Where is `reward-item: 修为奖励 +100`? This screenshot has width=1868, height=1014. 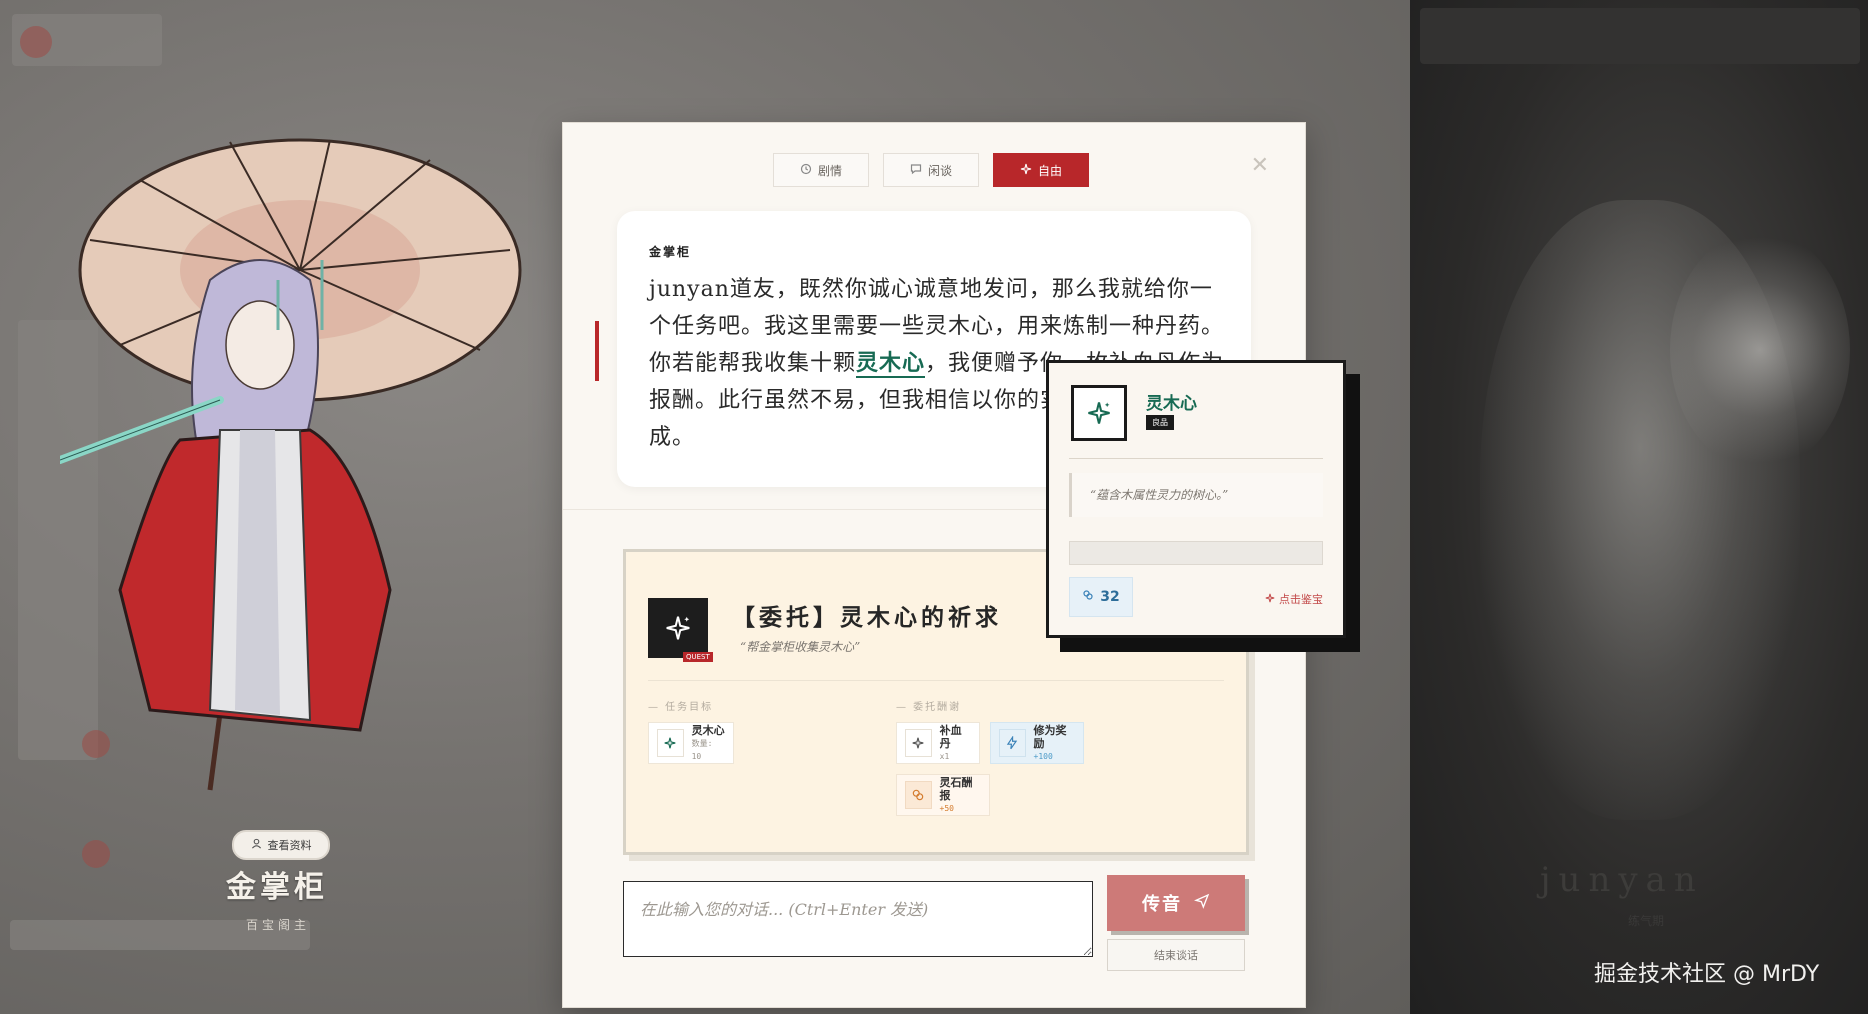 reward-item: 修为奖励 +100 is located at coordinates (1037, 743).